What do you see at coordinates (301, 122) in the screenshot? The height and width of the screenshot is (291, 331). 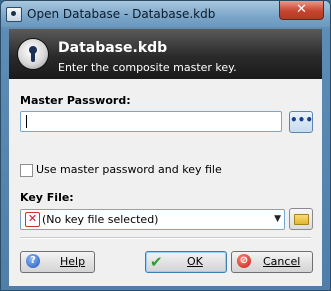 I see `show-password-button: •••` at bounding box center [301, 122].